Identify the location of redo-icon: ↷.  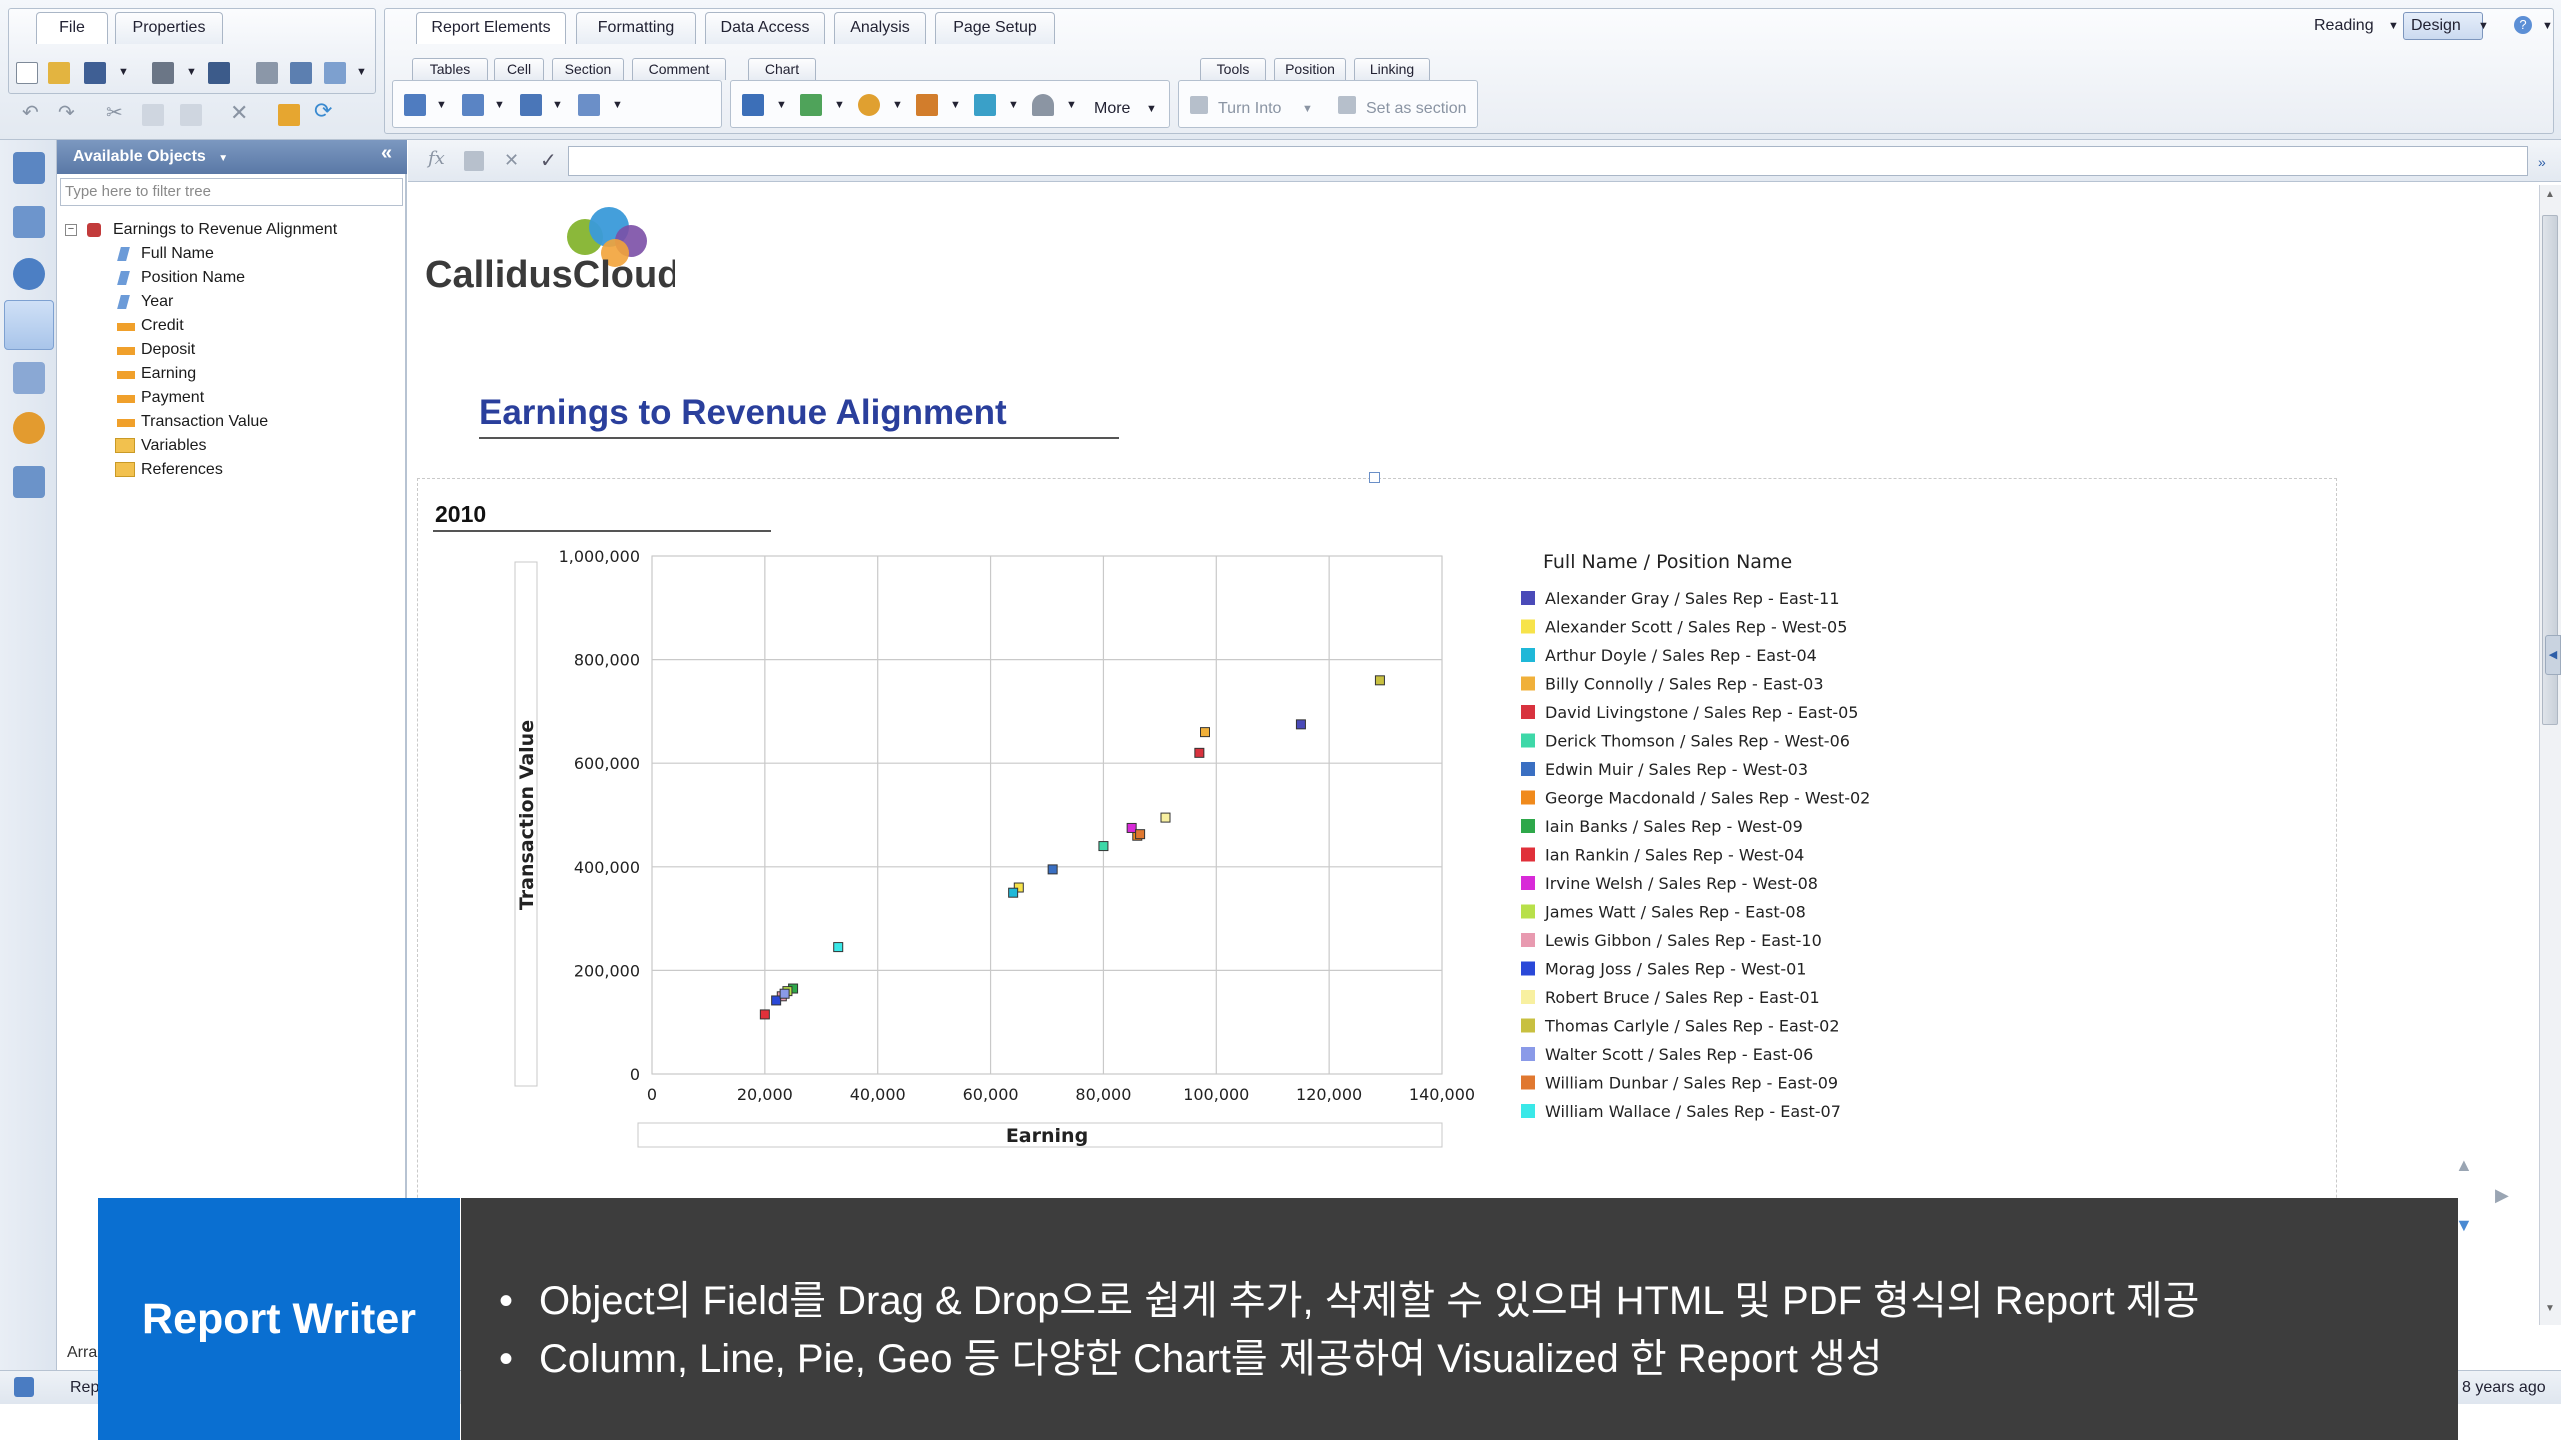
(66, 112).